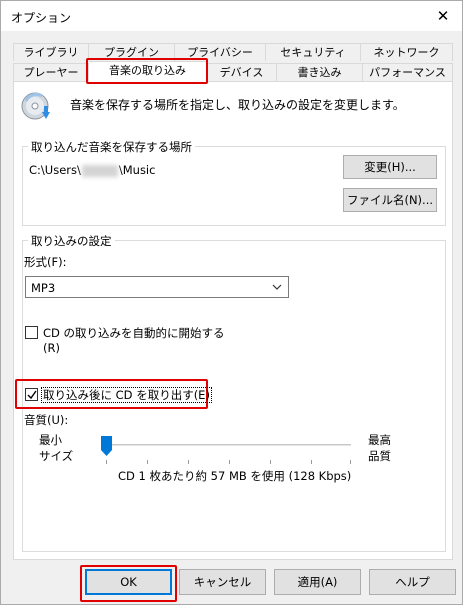 The image size is (463, 605). Describe the element at coordinates (134, 333) in the screenshot. I see `auto-rip-label: CD の取り込みを自動的に開始する` at that location.